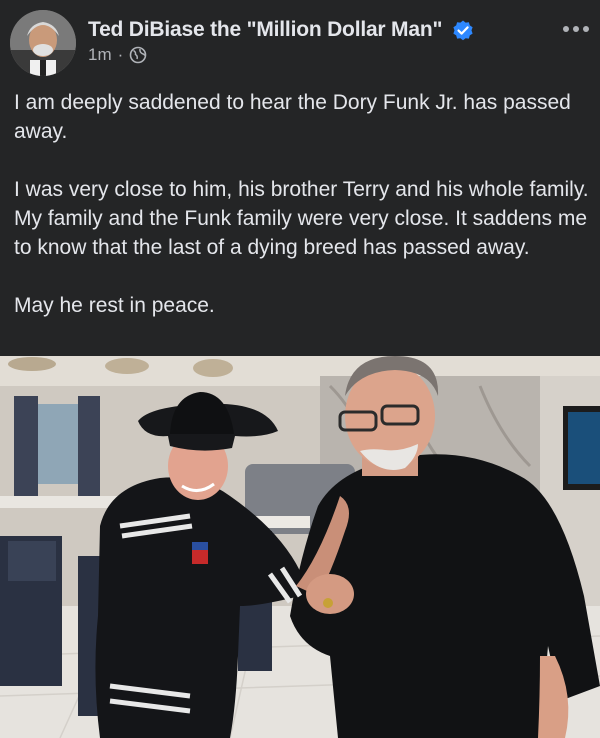 The height and width of the screenshot is (738, 600). What do you see at coordinates (265, 30) in the screenshot?
I see `author-name: Ted DiBiase the "Million Dollar Man"` at bounding box center [265, 30].